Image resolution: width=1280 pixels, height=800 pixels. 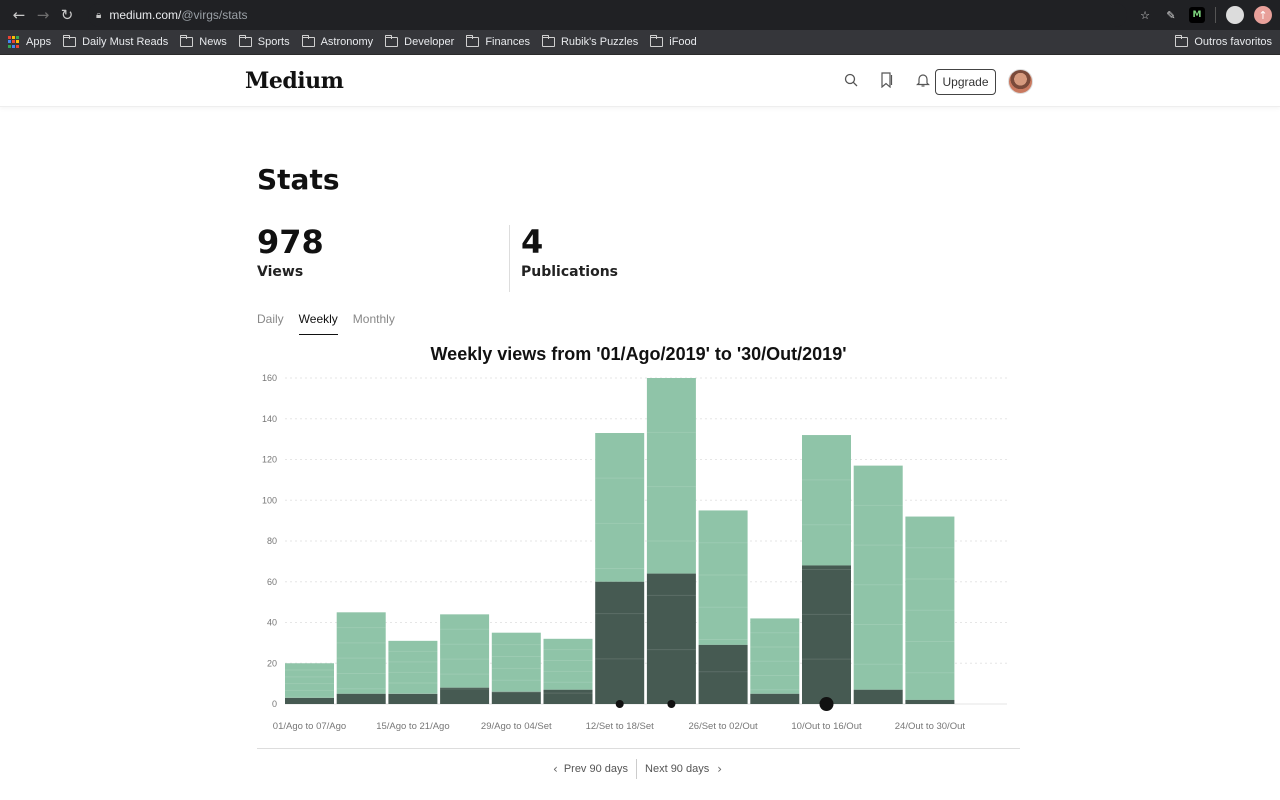 I want to click on y-tick-label: 100, so click(x=269, y=500).